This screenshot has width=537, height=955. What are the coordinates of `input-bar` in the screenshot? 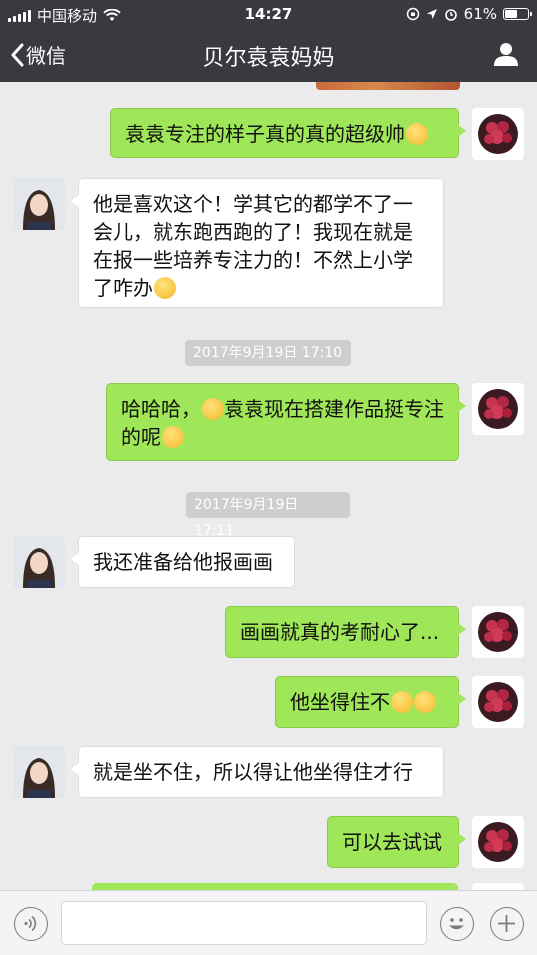 It's located at (268, 922).